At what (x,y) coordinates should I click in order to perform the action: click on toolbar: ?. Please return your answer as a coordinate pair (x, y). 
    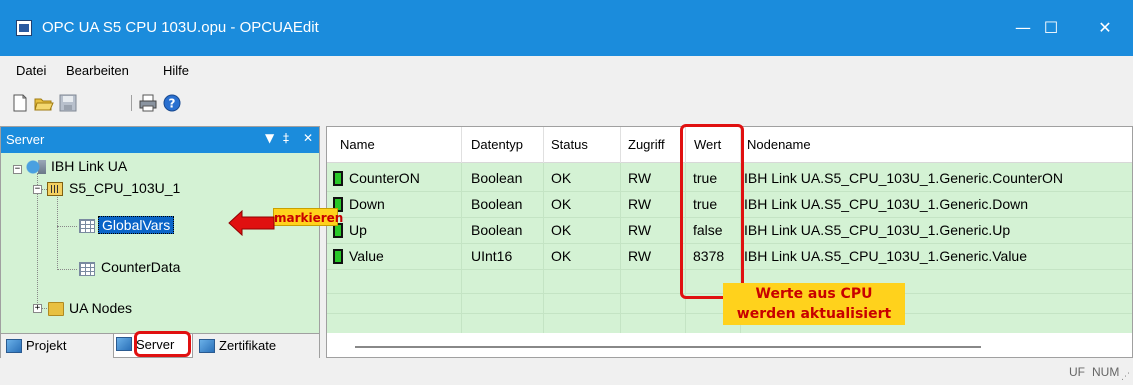
    Looking at the image, I should click on (566, 103).